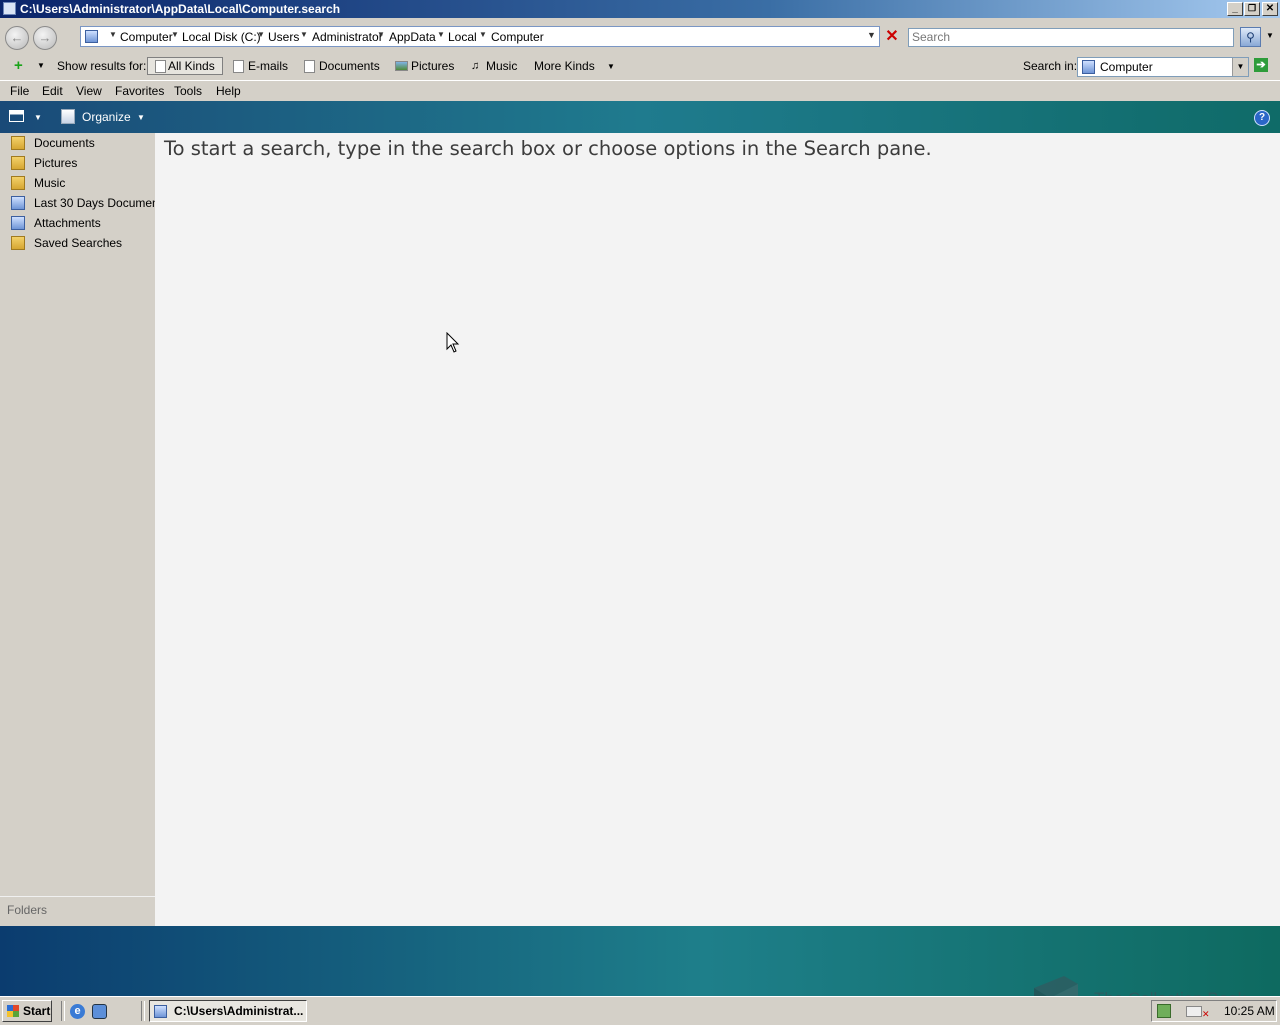 This screenshot has height=1025, width=1280. Describe the element at coordinates (64, 143) in the screenshot. I see `nav-item-label: Documents` at that location.